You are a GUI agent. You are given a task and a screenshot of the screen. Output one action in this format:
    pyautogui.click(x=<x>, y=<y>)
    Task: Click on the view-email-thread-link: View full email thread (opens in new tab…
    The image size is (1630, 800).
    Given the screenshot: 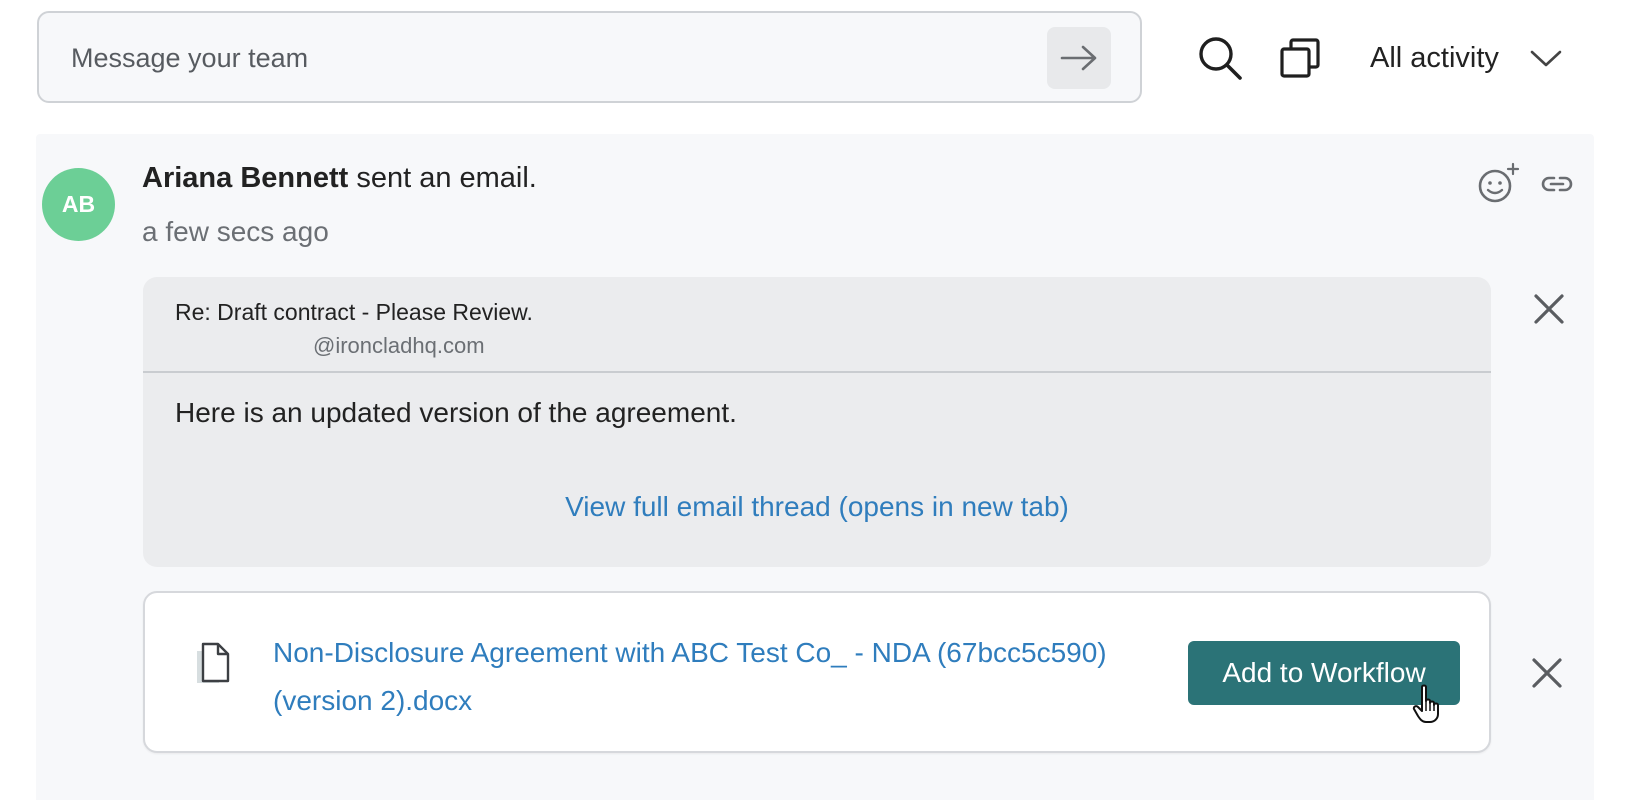 What is the action you would take?
    pyautogui.click(x=817, y=507)
    